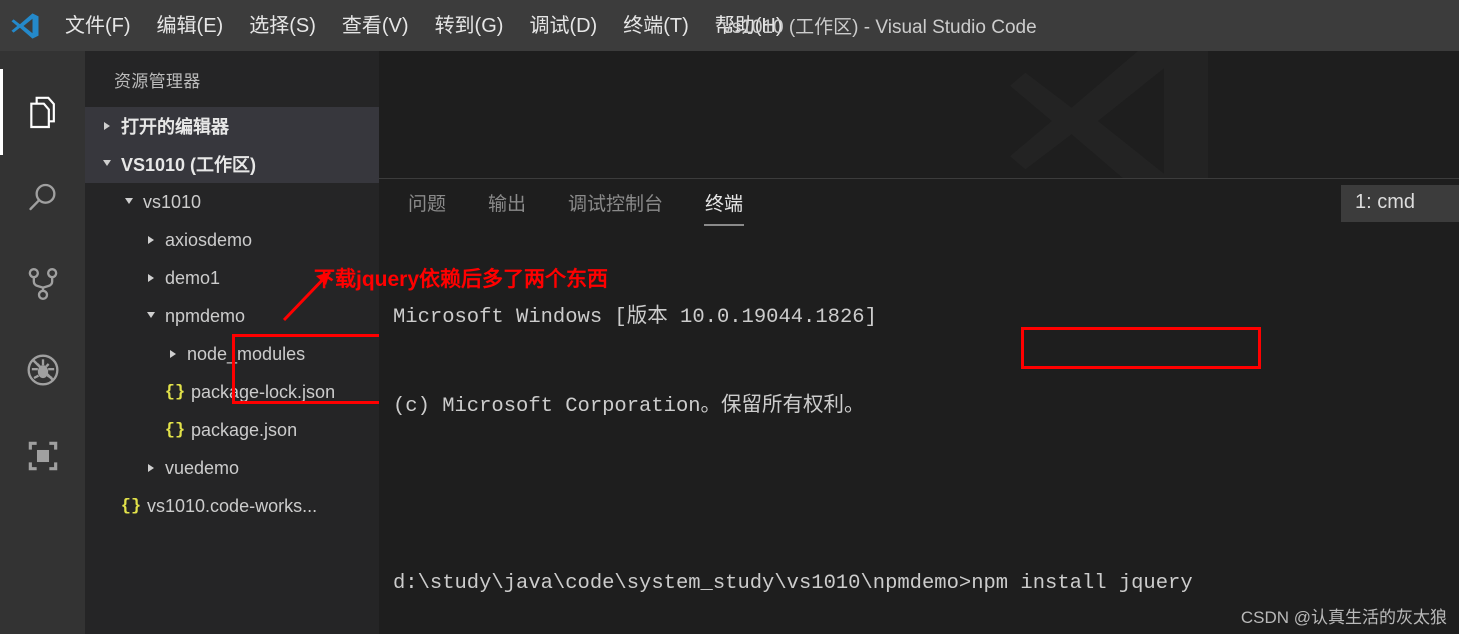 This screenshot has height=634, width=1459. I want to click on menu-edit: 编辑(E), so click(190, 26).